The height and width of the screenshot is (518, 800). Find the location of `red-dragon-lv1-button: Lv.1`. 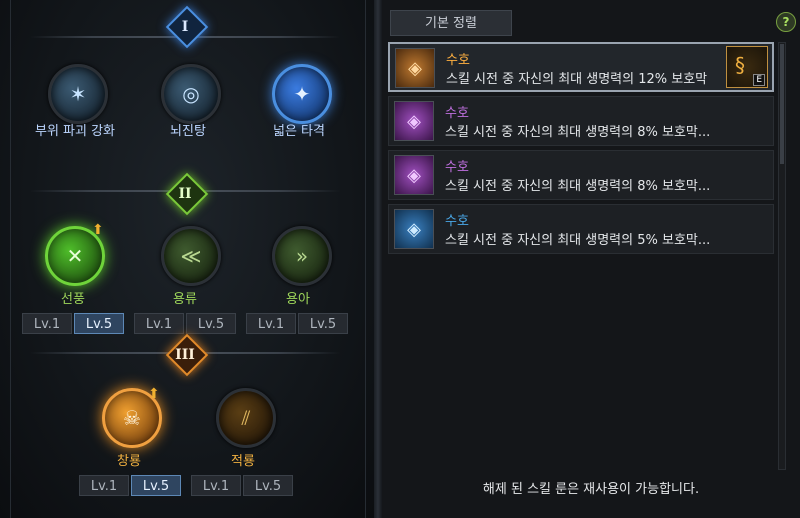

red-dragon-lv1-button: Lv.1 is located at coordinates (216, 485).